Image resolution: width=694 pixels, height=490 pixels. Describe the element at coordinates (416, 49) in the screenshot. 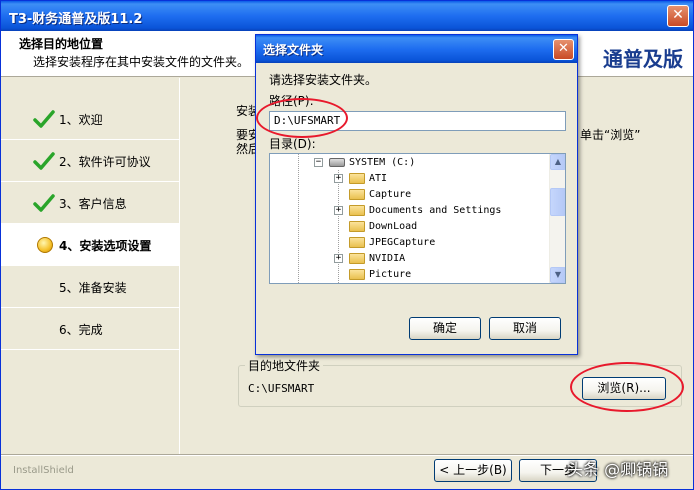

I see `dialog-title-bar: 选择文件夹 ✕` at that location.